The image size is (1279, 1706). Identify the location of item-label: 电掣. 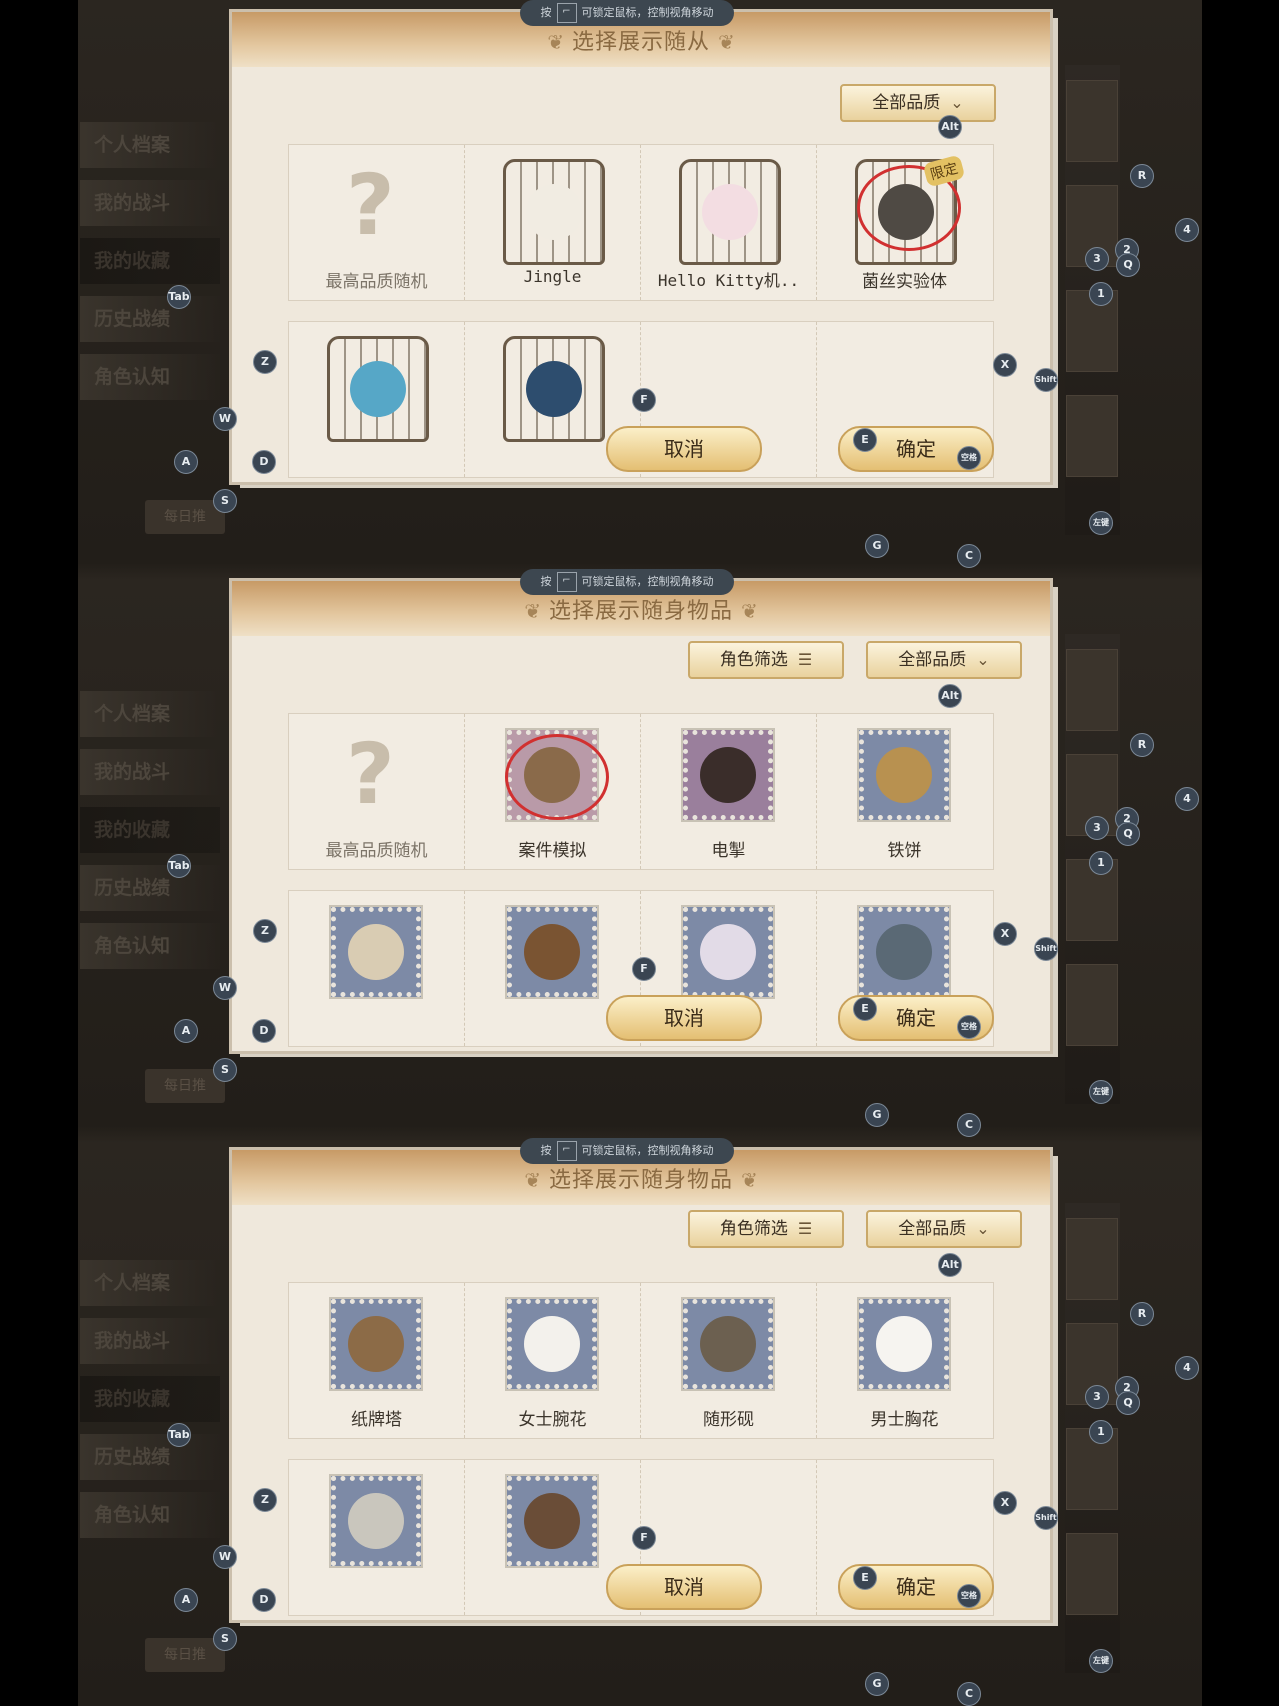
(728, 851).